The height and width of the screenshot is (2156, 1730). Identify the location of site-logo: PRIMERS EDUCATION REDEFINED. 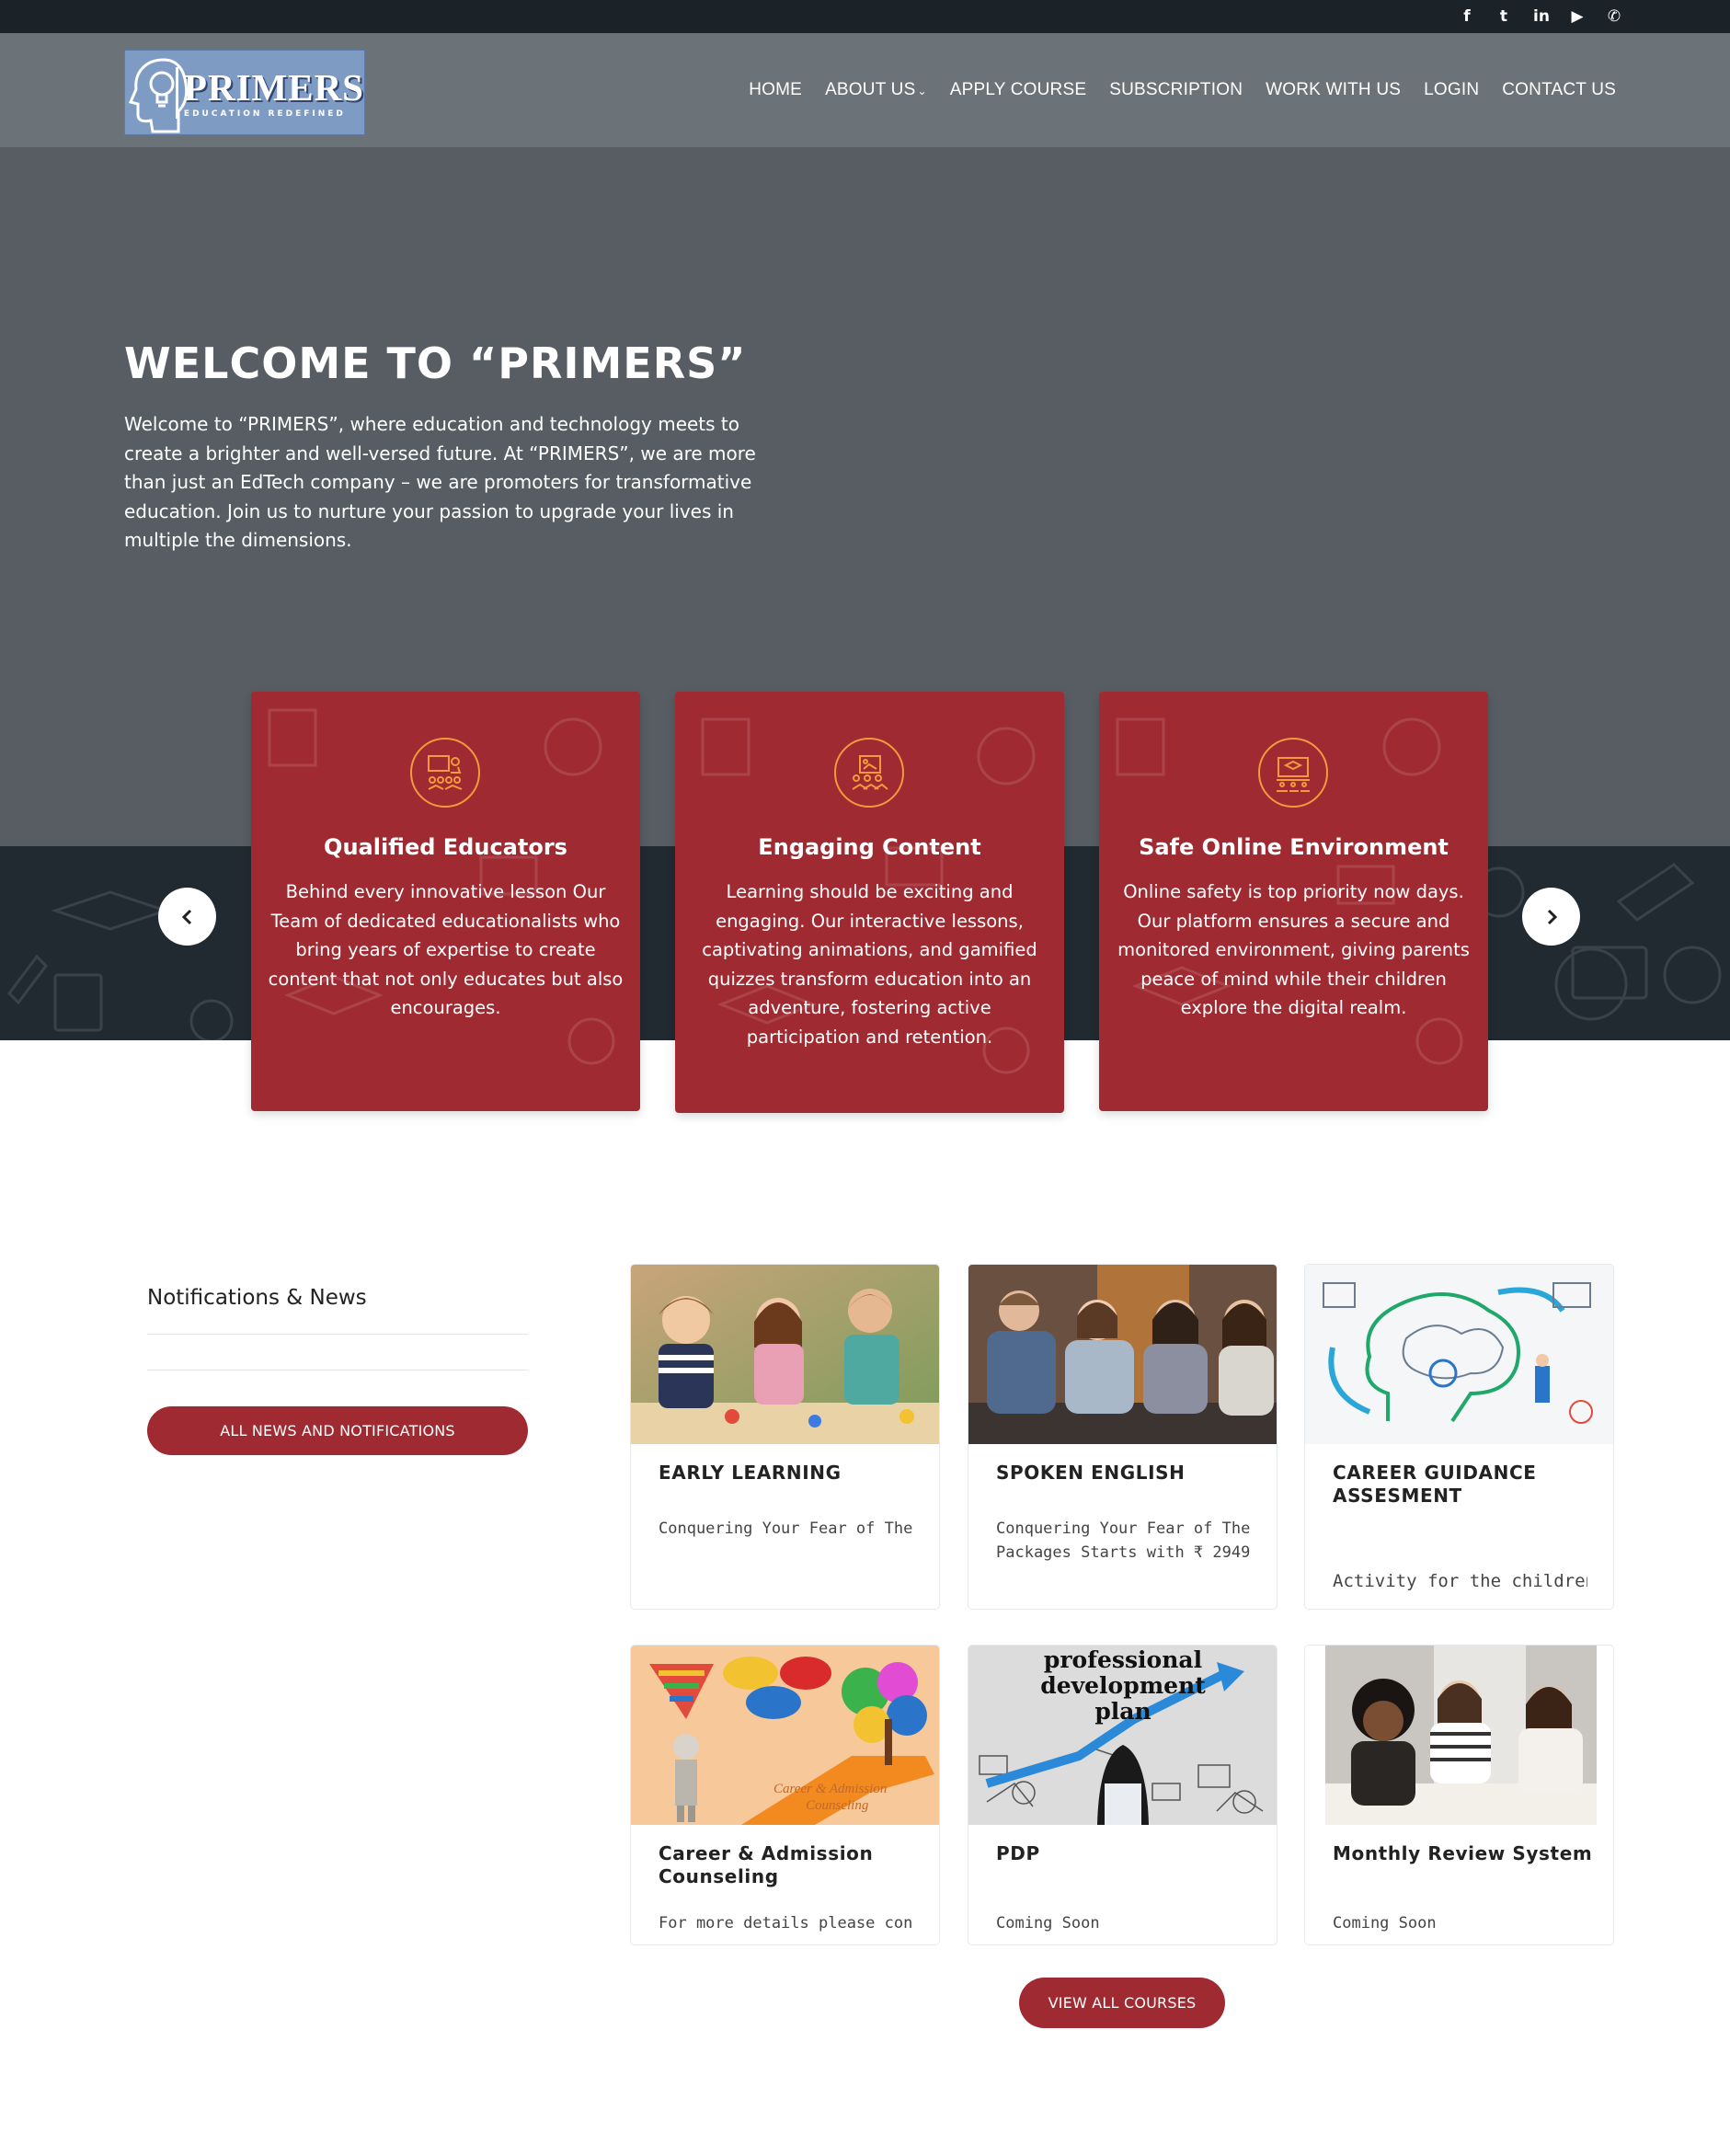
(245, 93).